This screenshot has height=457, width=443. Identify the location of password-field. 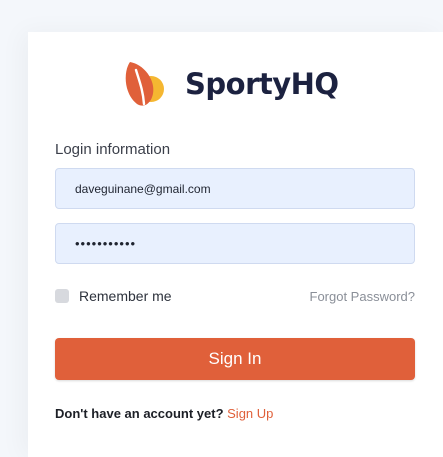
(235, 243).